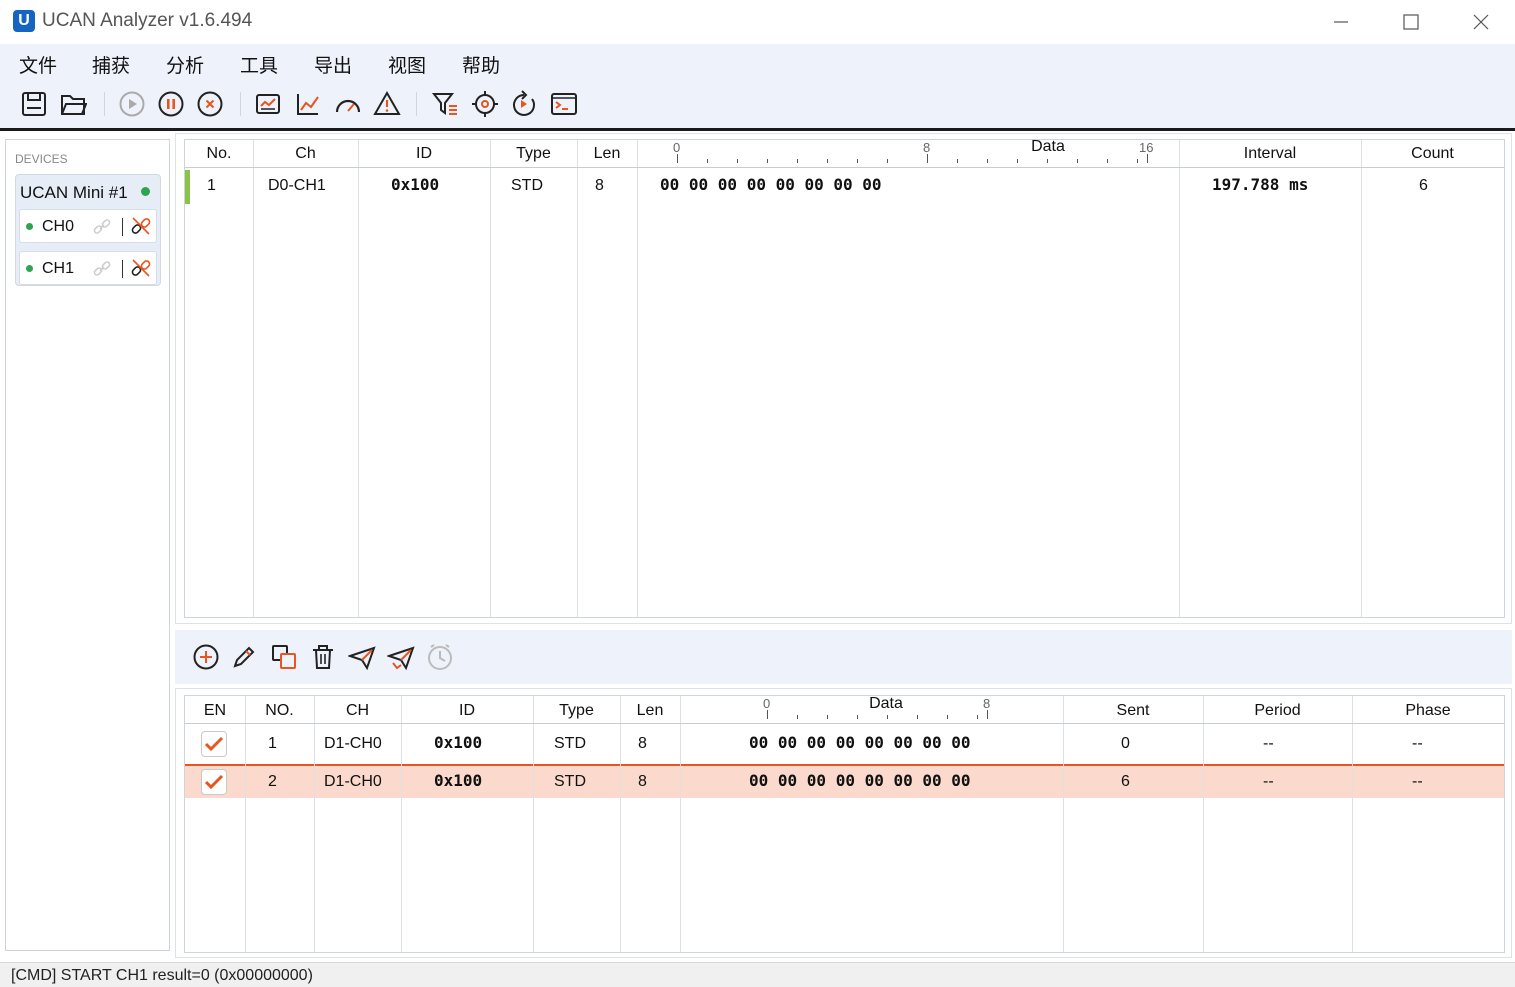 This screenshot has height=987, width=1515. I want to click on checkmark-icon, so click(214, 744).